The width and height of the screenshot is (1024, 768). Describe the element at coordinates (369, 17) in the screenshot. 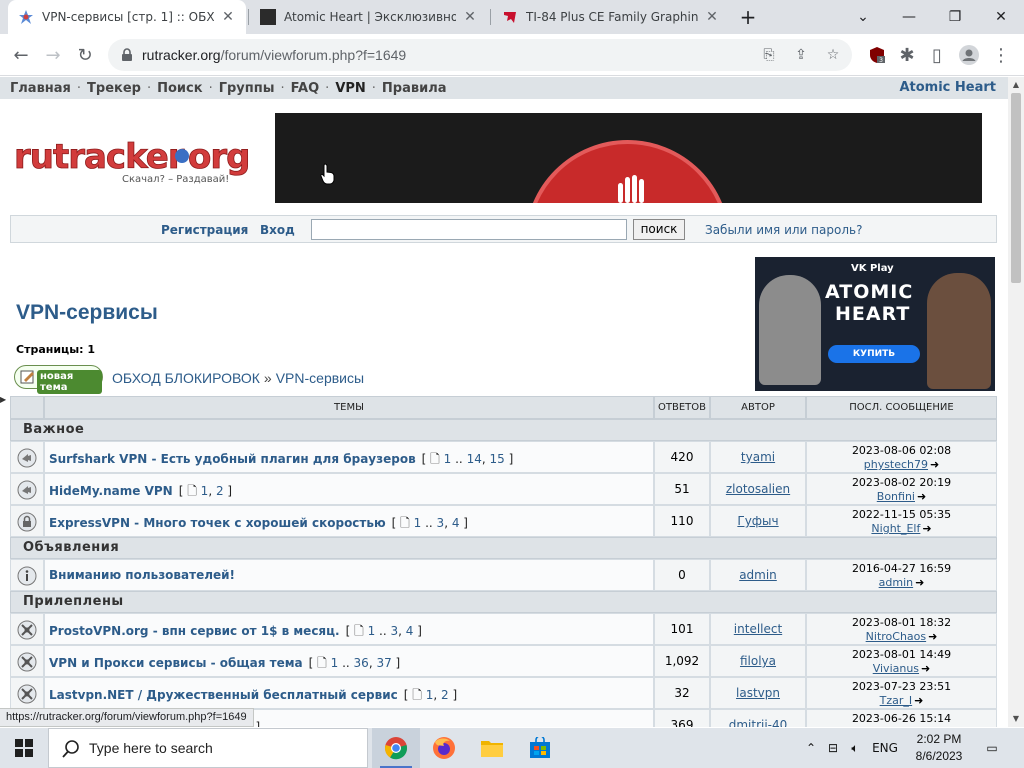

I see `tab-atomic-heart: Atomic Heart | Эксклюзивно на ✕` at that location.